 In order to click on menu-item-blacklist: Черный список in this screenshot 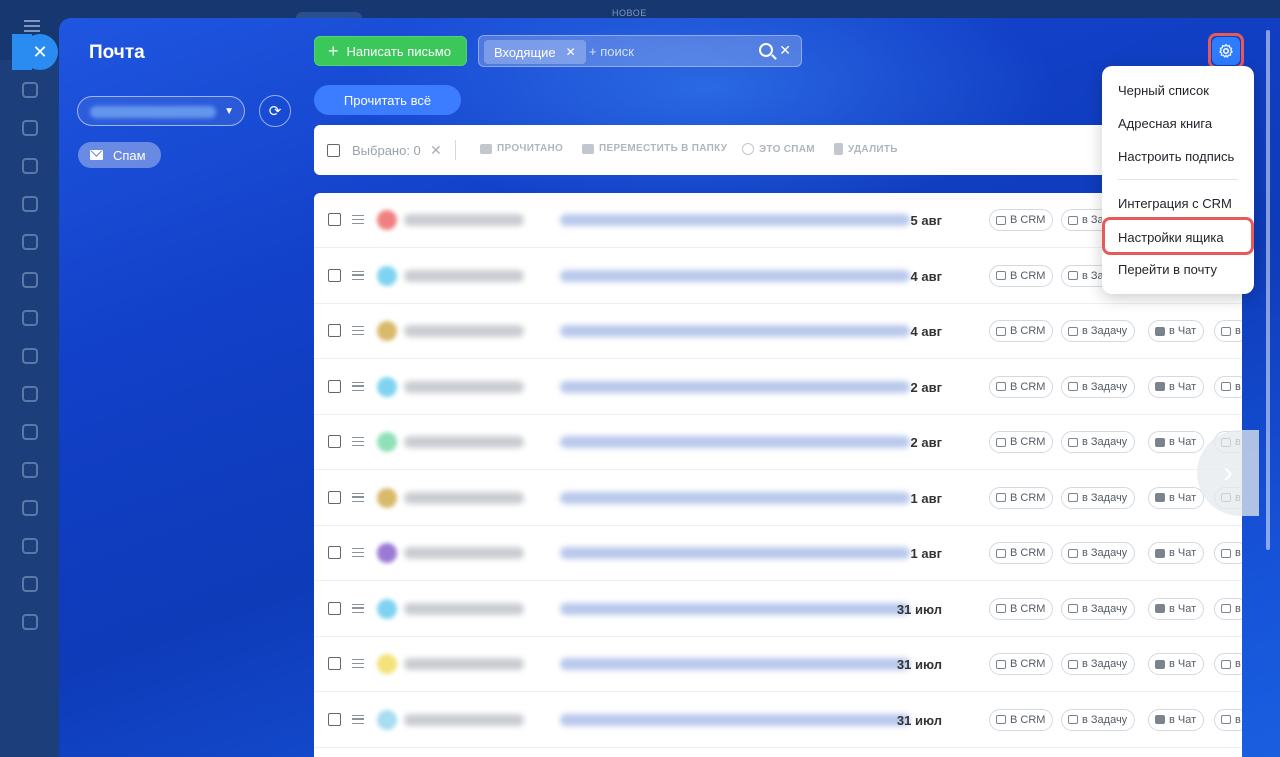, I will do `click(1163, 90)`.